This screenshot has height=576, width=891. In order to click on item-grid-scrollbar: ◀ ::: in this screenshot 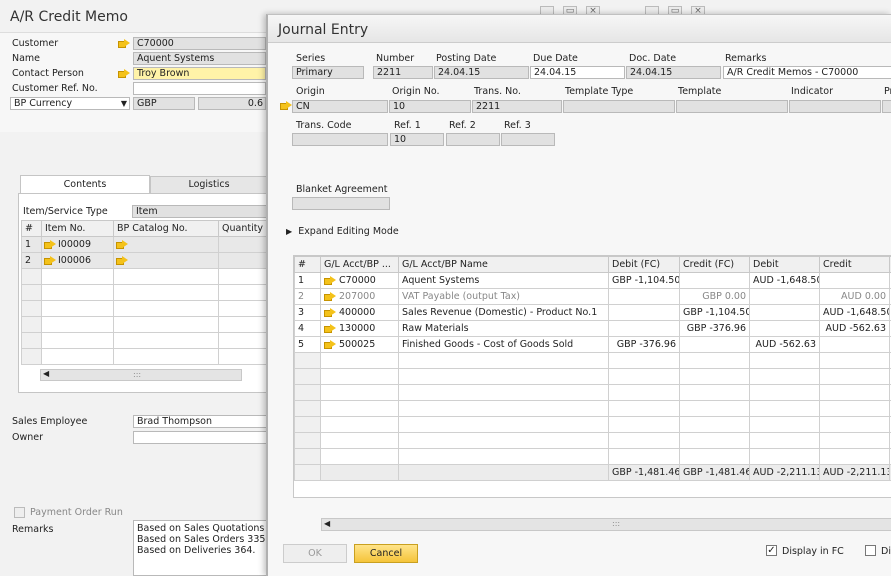, I will do `click(141, 375)`.